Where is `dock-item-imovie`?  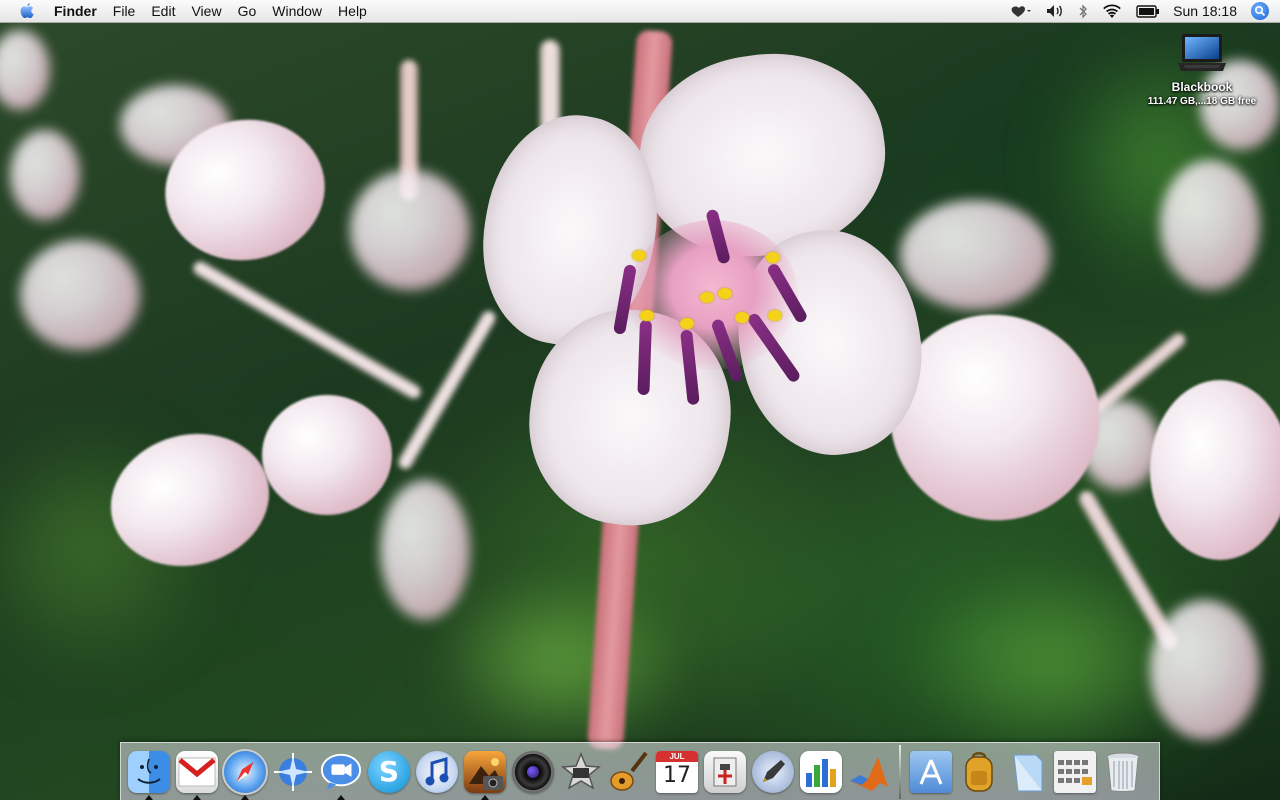 dock-item-imovie is located at coordinates (581, 772).